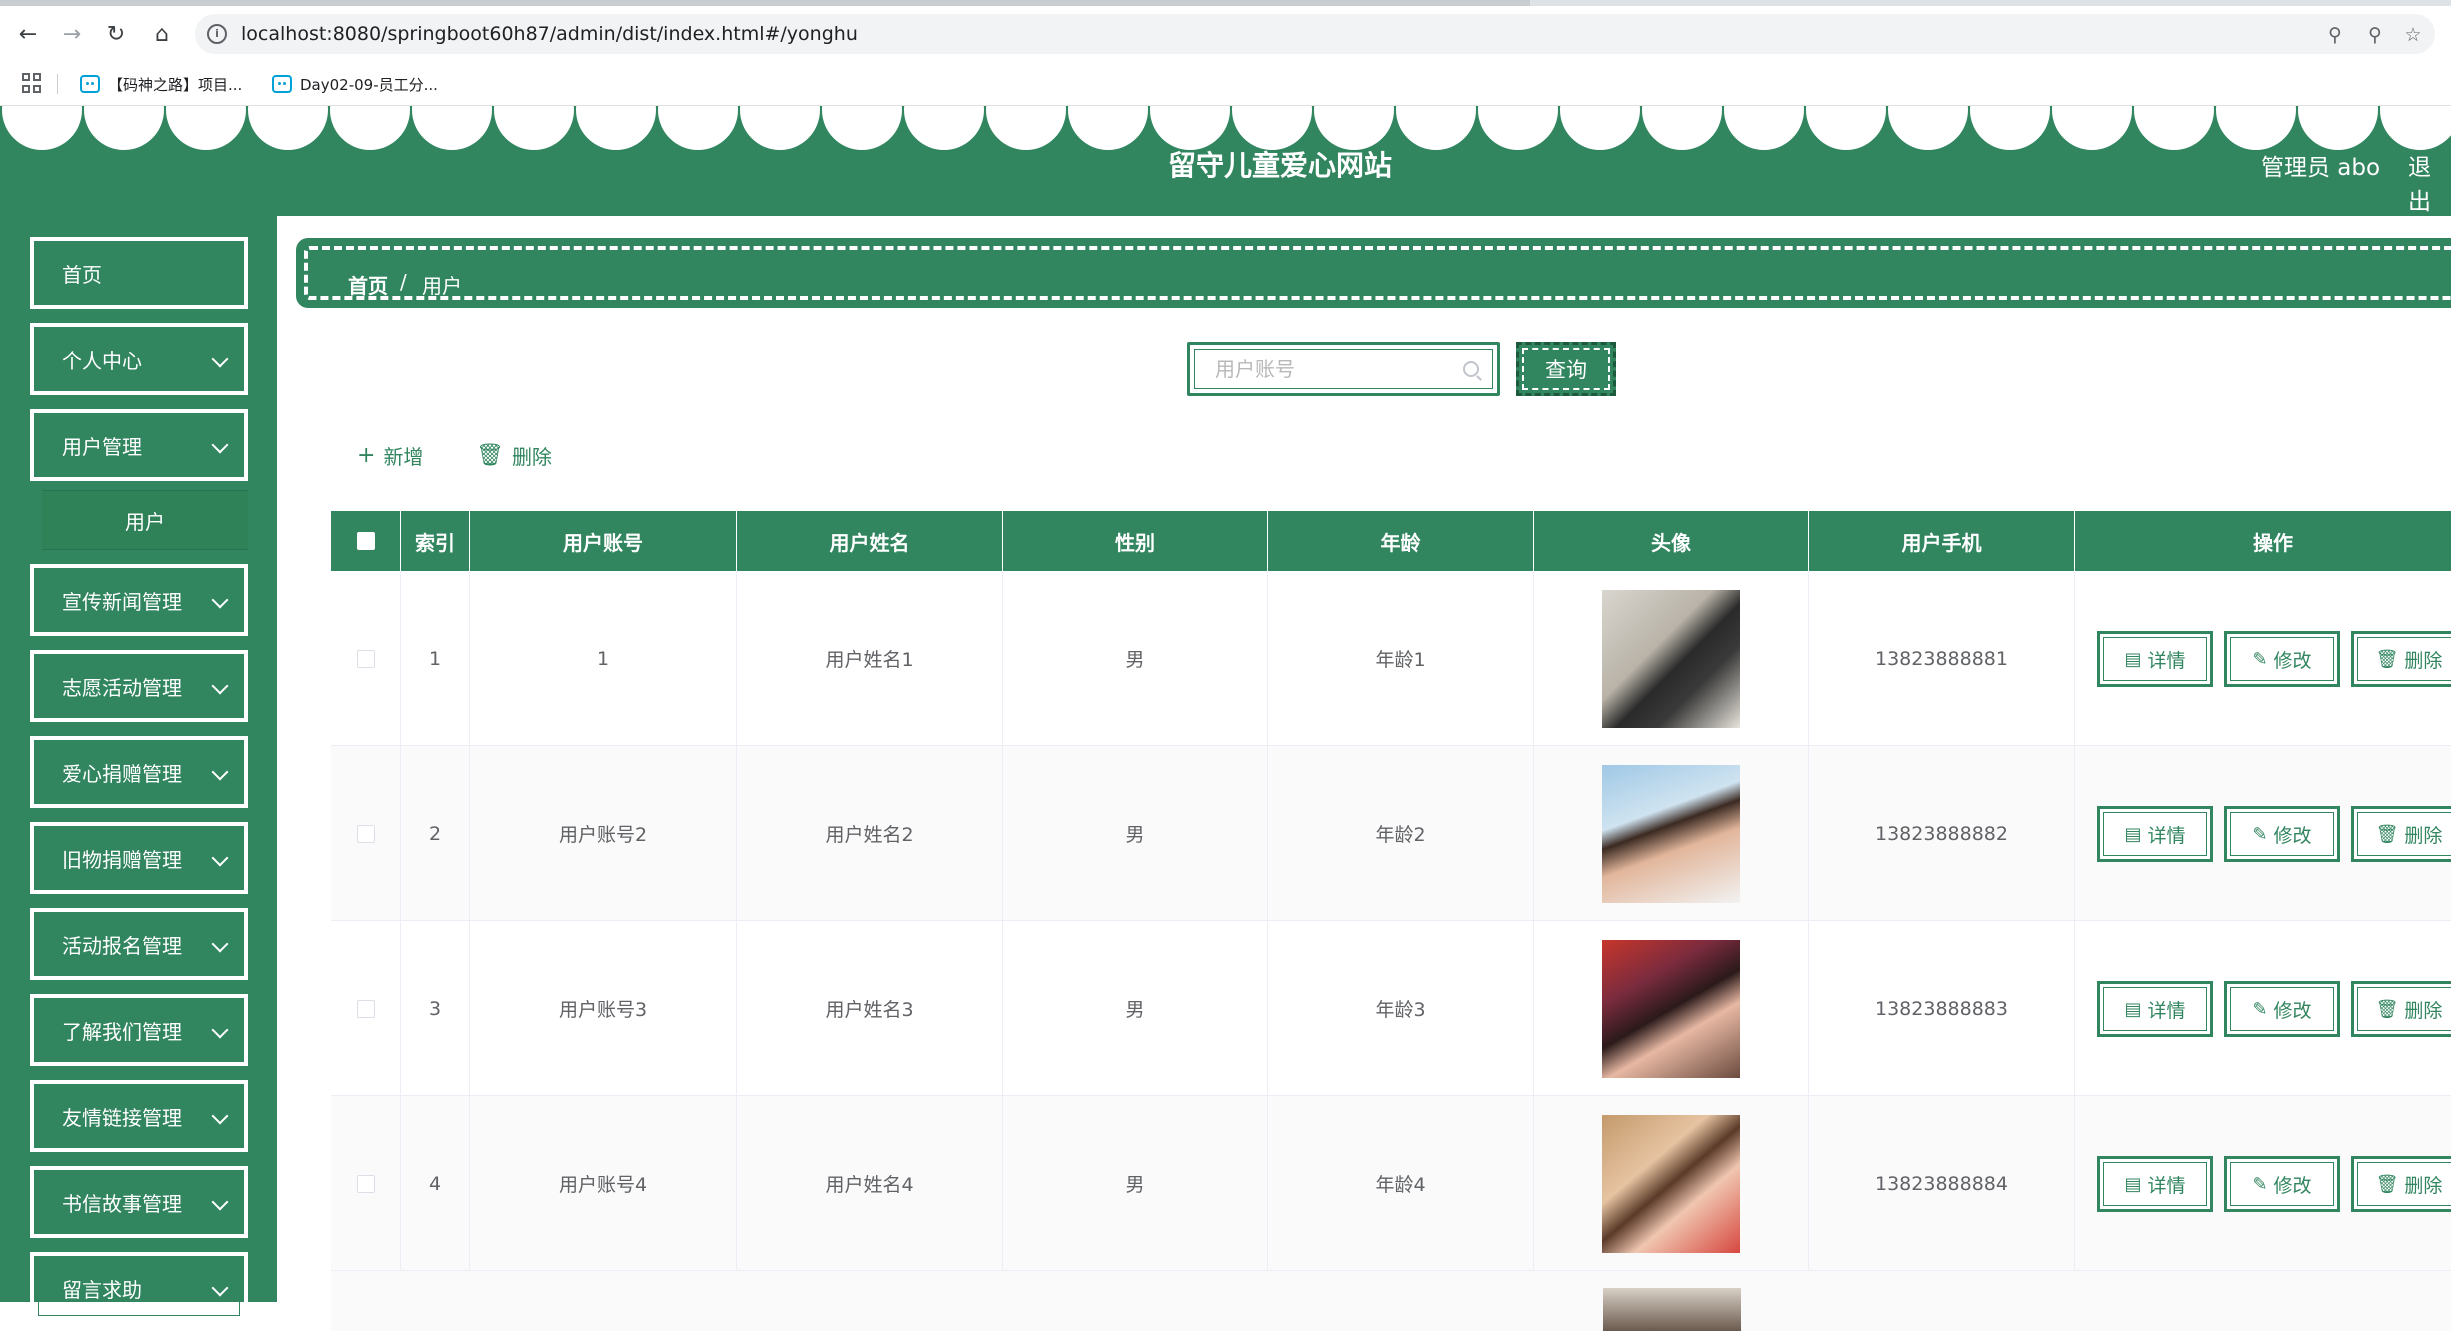 This screenshot has width=2451, height=1331. I want to click on search-input, so click(1343, 369).